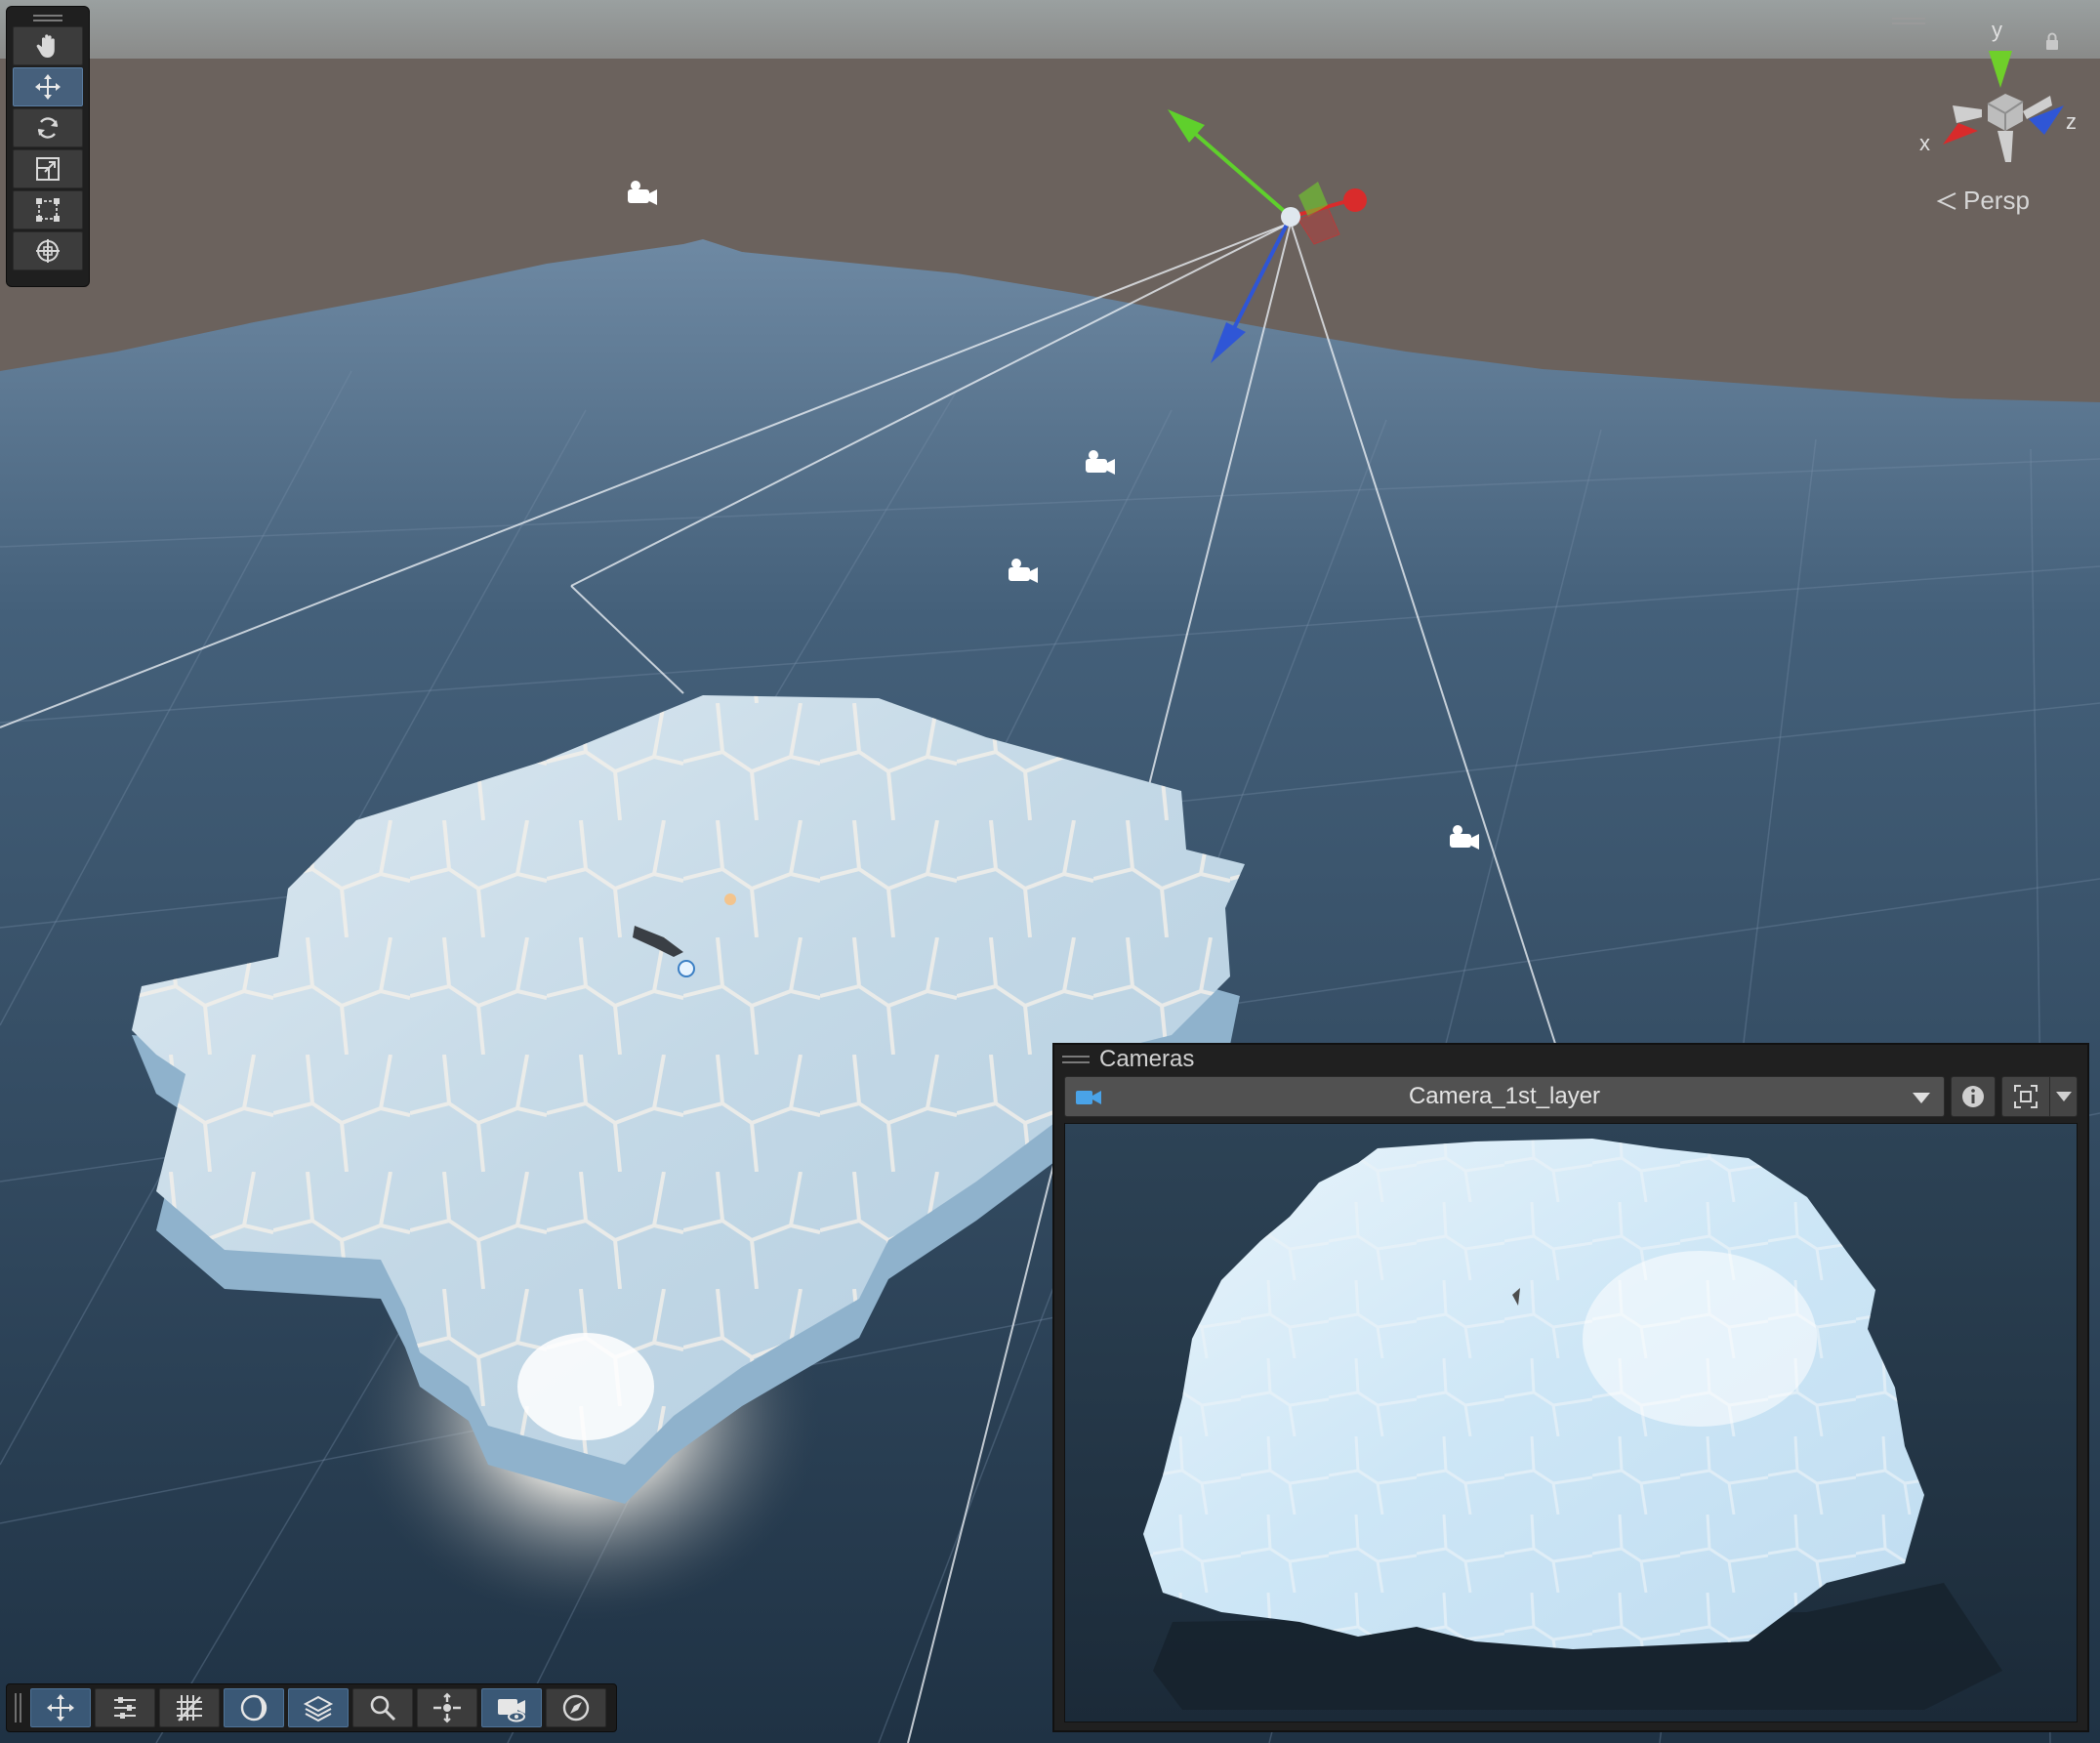  Describe the element at coordinates (2071, 121) in the screenshot. I see `axis-label-z: z` at that location.